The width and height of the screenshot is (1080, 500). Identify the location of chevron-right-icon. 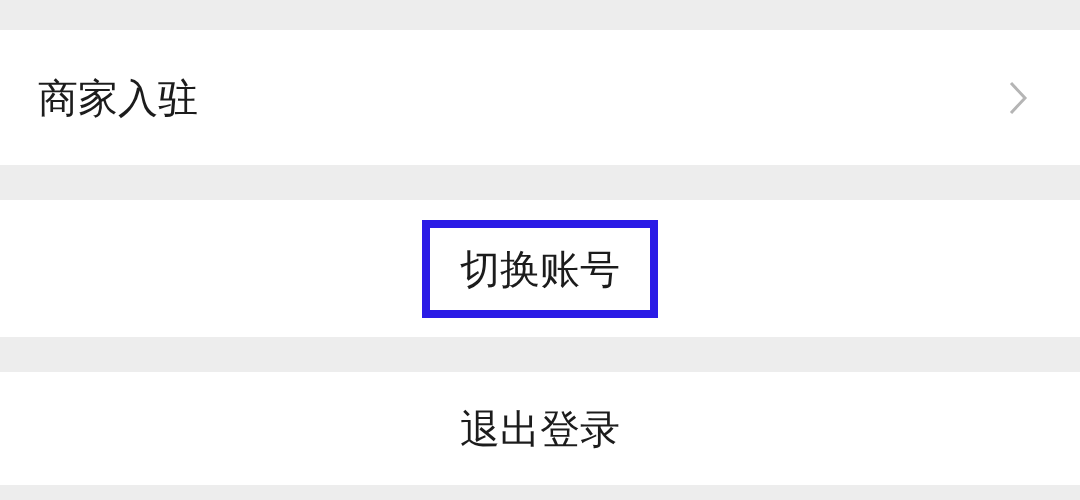
(1018, 97).